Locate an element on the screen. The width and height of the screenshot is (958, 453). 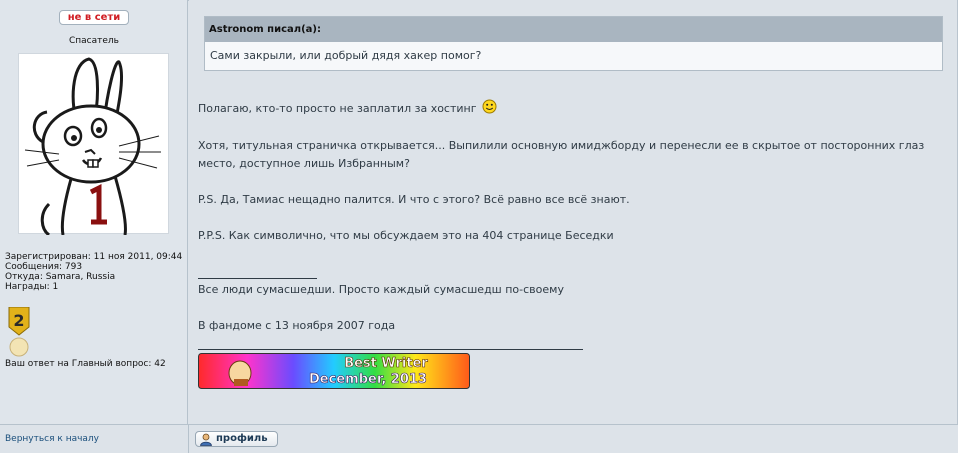
smiley-icon is located at coordinates (489, 109).